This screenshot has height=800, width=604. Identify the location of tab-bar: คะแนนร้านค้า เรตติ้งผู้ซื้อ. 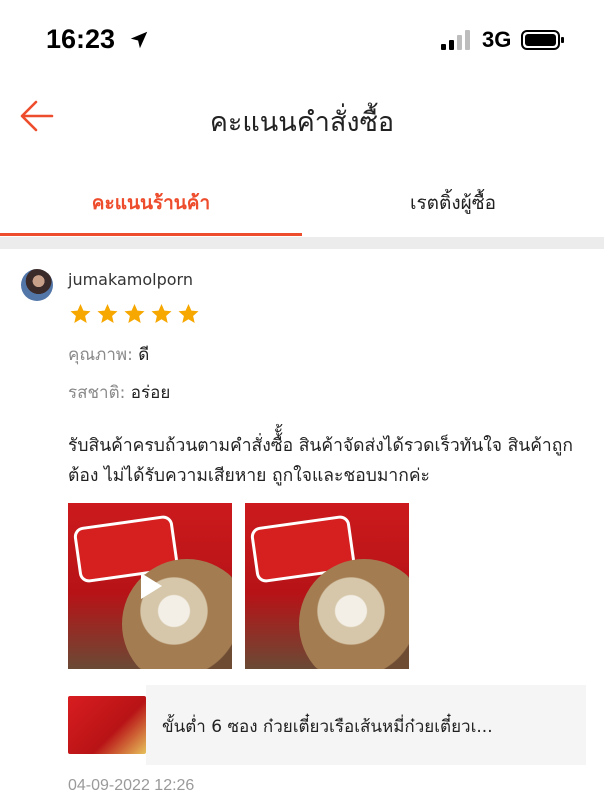
(302, 205).